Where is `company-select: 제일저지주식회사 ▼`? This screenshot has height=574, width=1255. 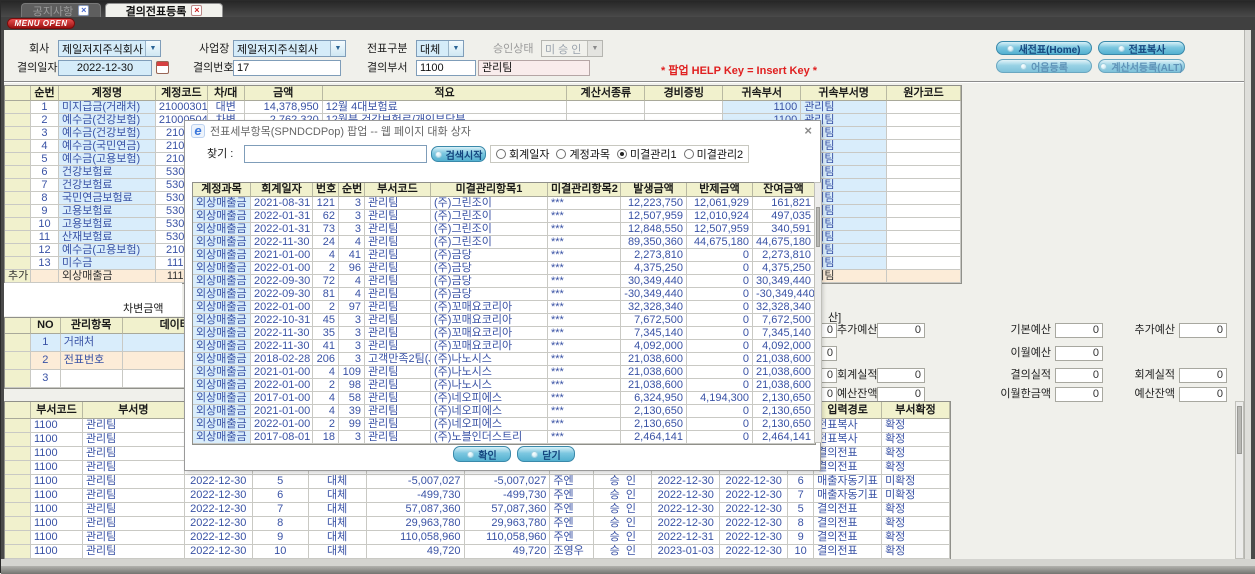 company-select: 제일저지주식회사 ▼ is located at coordinates (109, 48).